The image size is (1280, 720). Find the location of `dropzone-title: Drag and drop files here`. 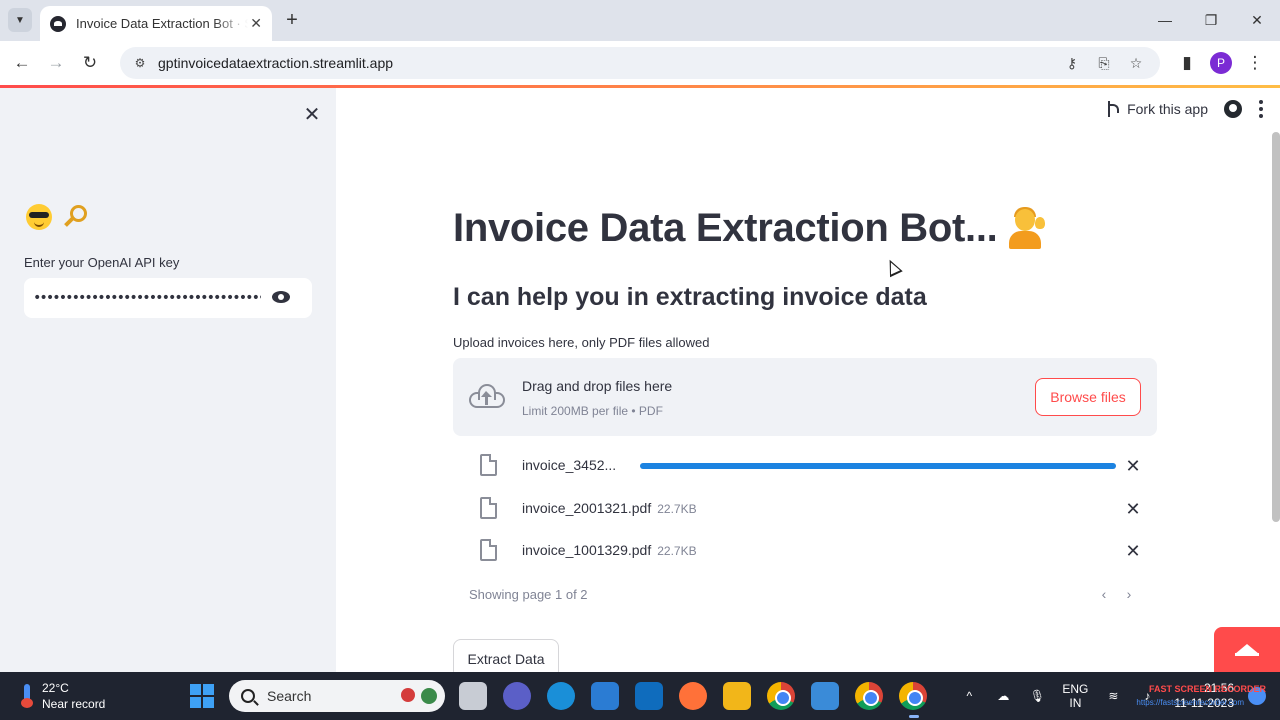

dropzone-title: Drag and drop files here is located at coordinates (597, 386).